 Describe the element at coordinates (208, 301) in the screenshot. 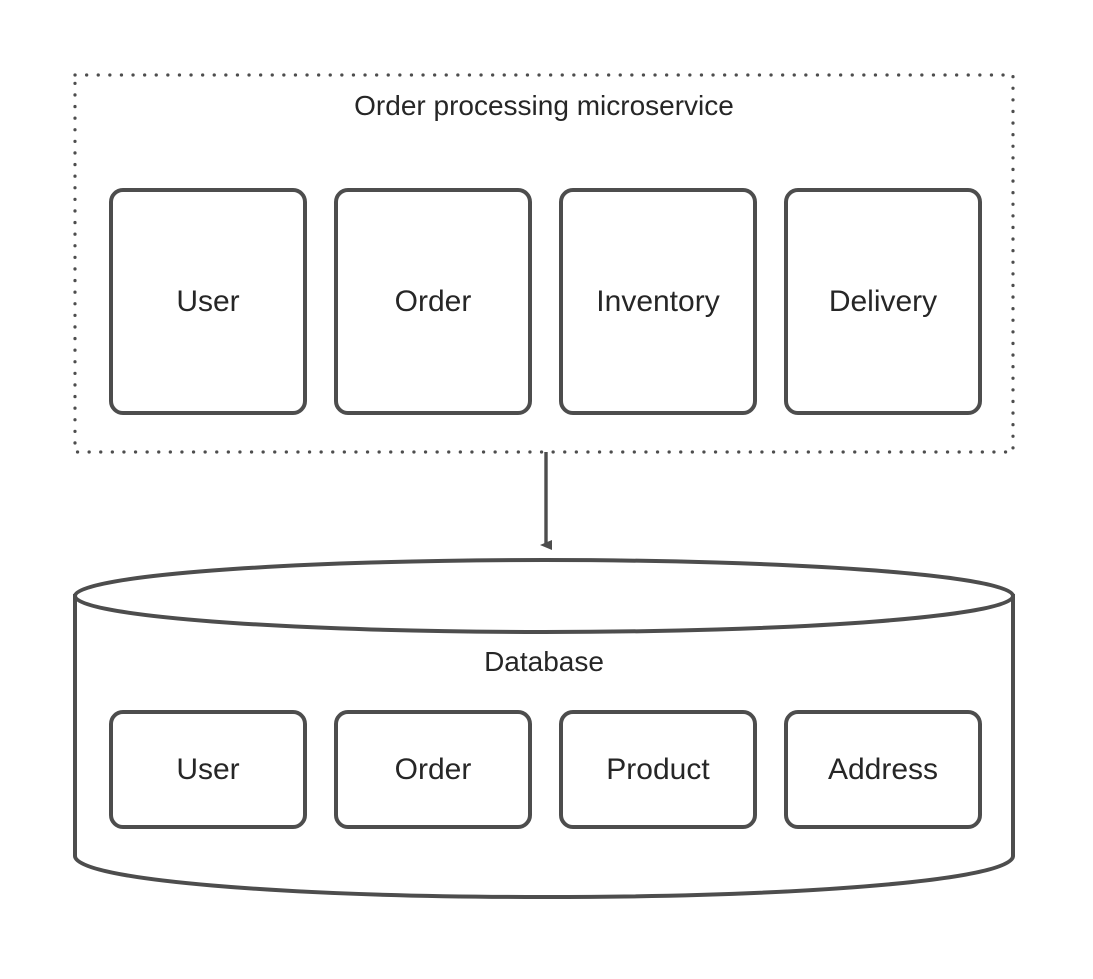

I see `service-node-user` at that location.